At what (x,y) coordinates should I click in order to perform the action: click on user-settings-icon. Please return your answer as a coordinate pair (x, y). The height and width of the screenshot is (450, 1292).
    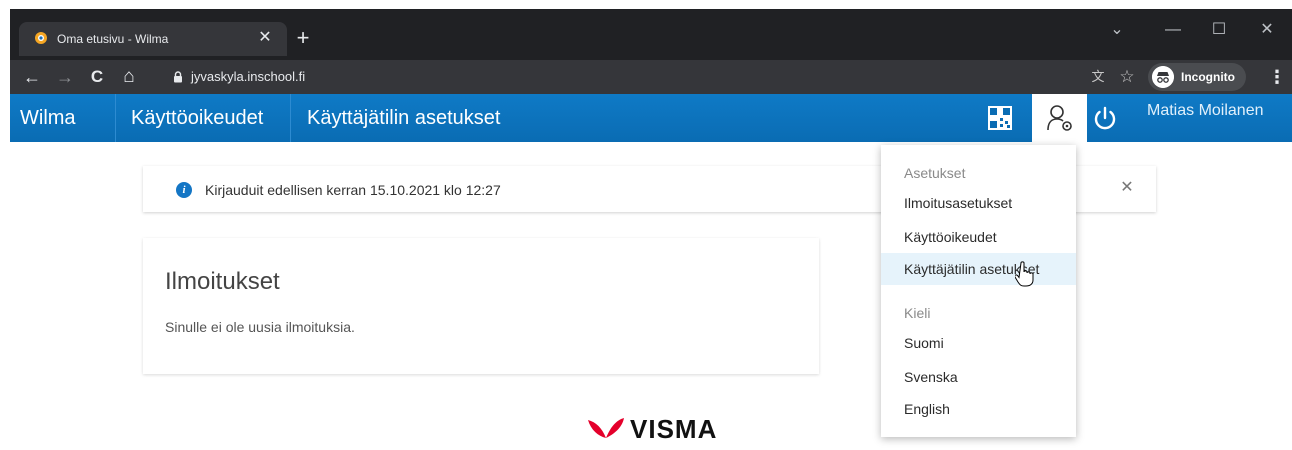
    Looking at the image, I should click on (1059, 118).